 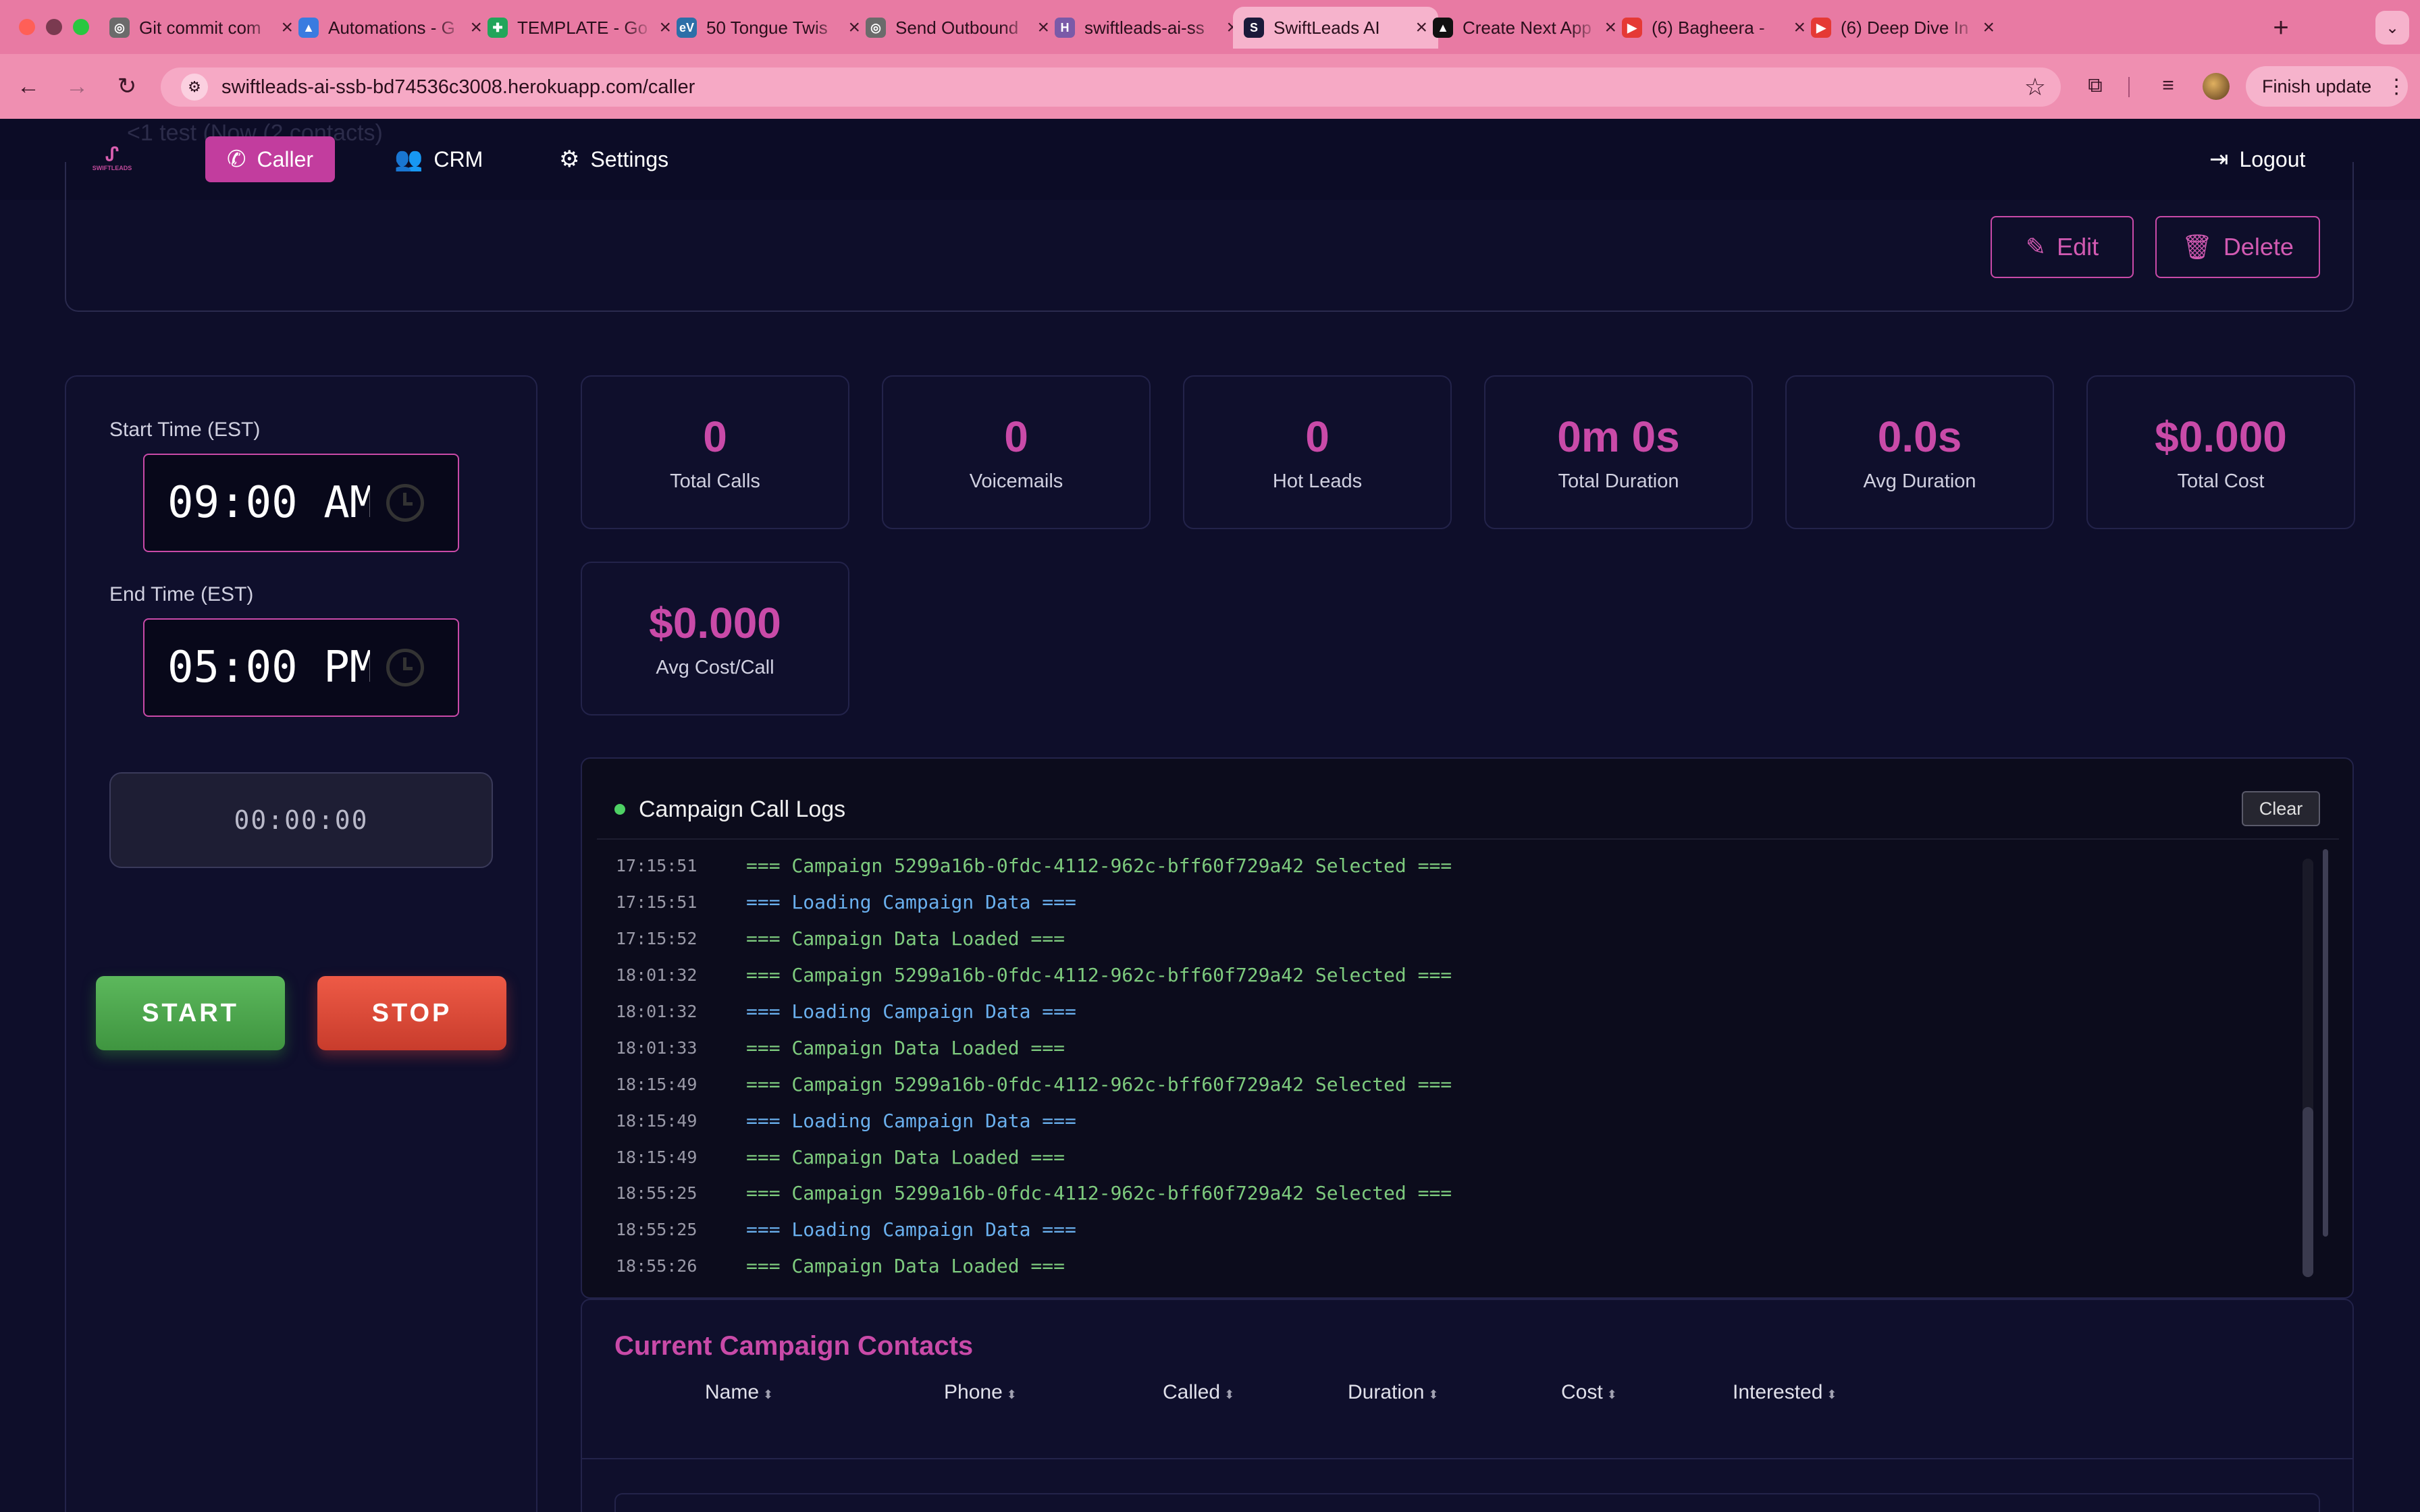 I want to click on new-tab-button: +, so click(x=2280, y=27).